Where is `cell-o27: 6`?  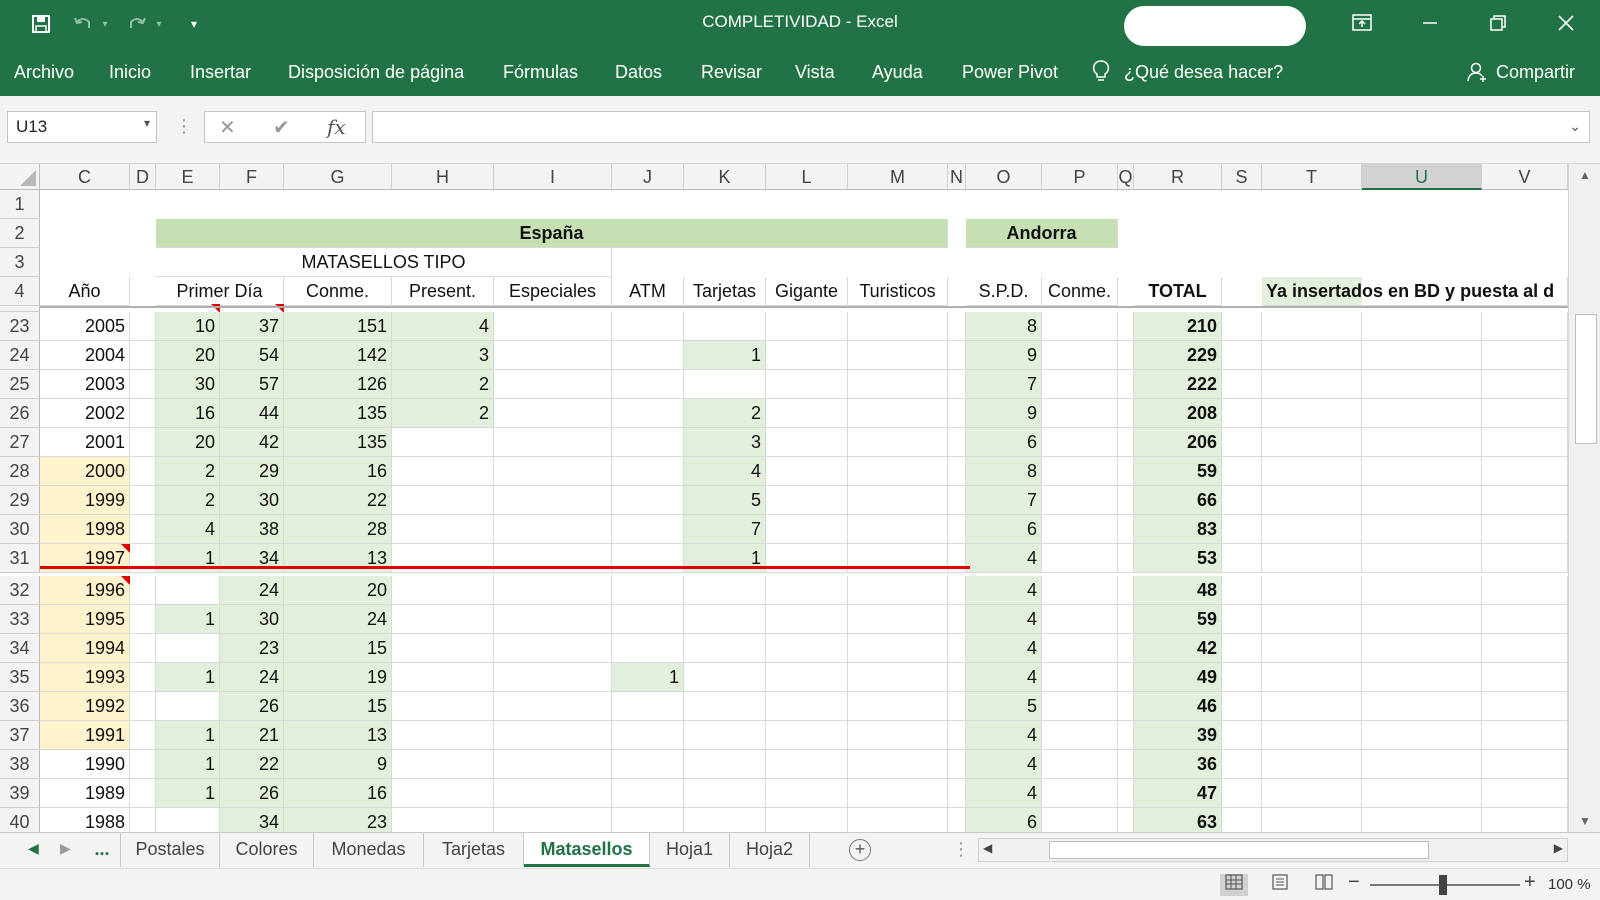 cell-o27: 6 is located at coordinates (1004, 442).